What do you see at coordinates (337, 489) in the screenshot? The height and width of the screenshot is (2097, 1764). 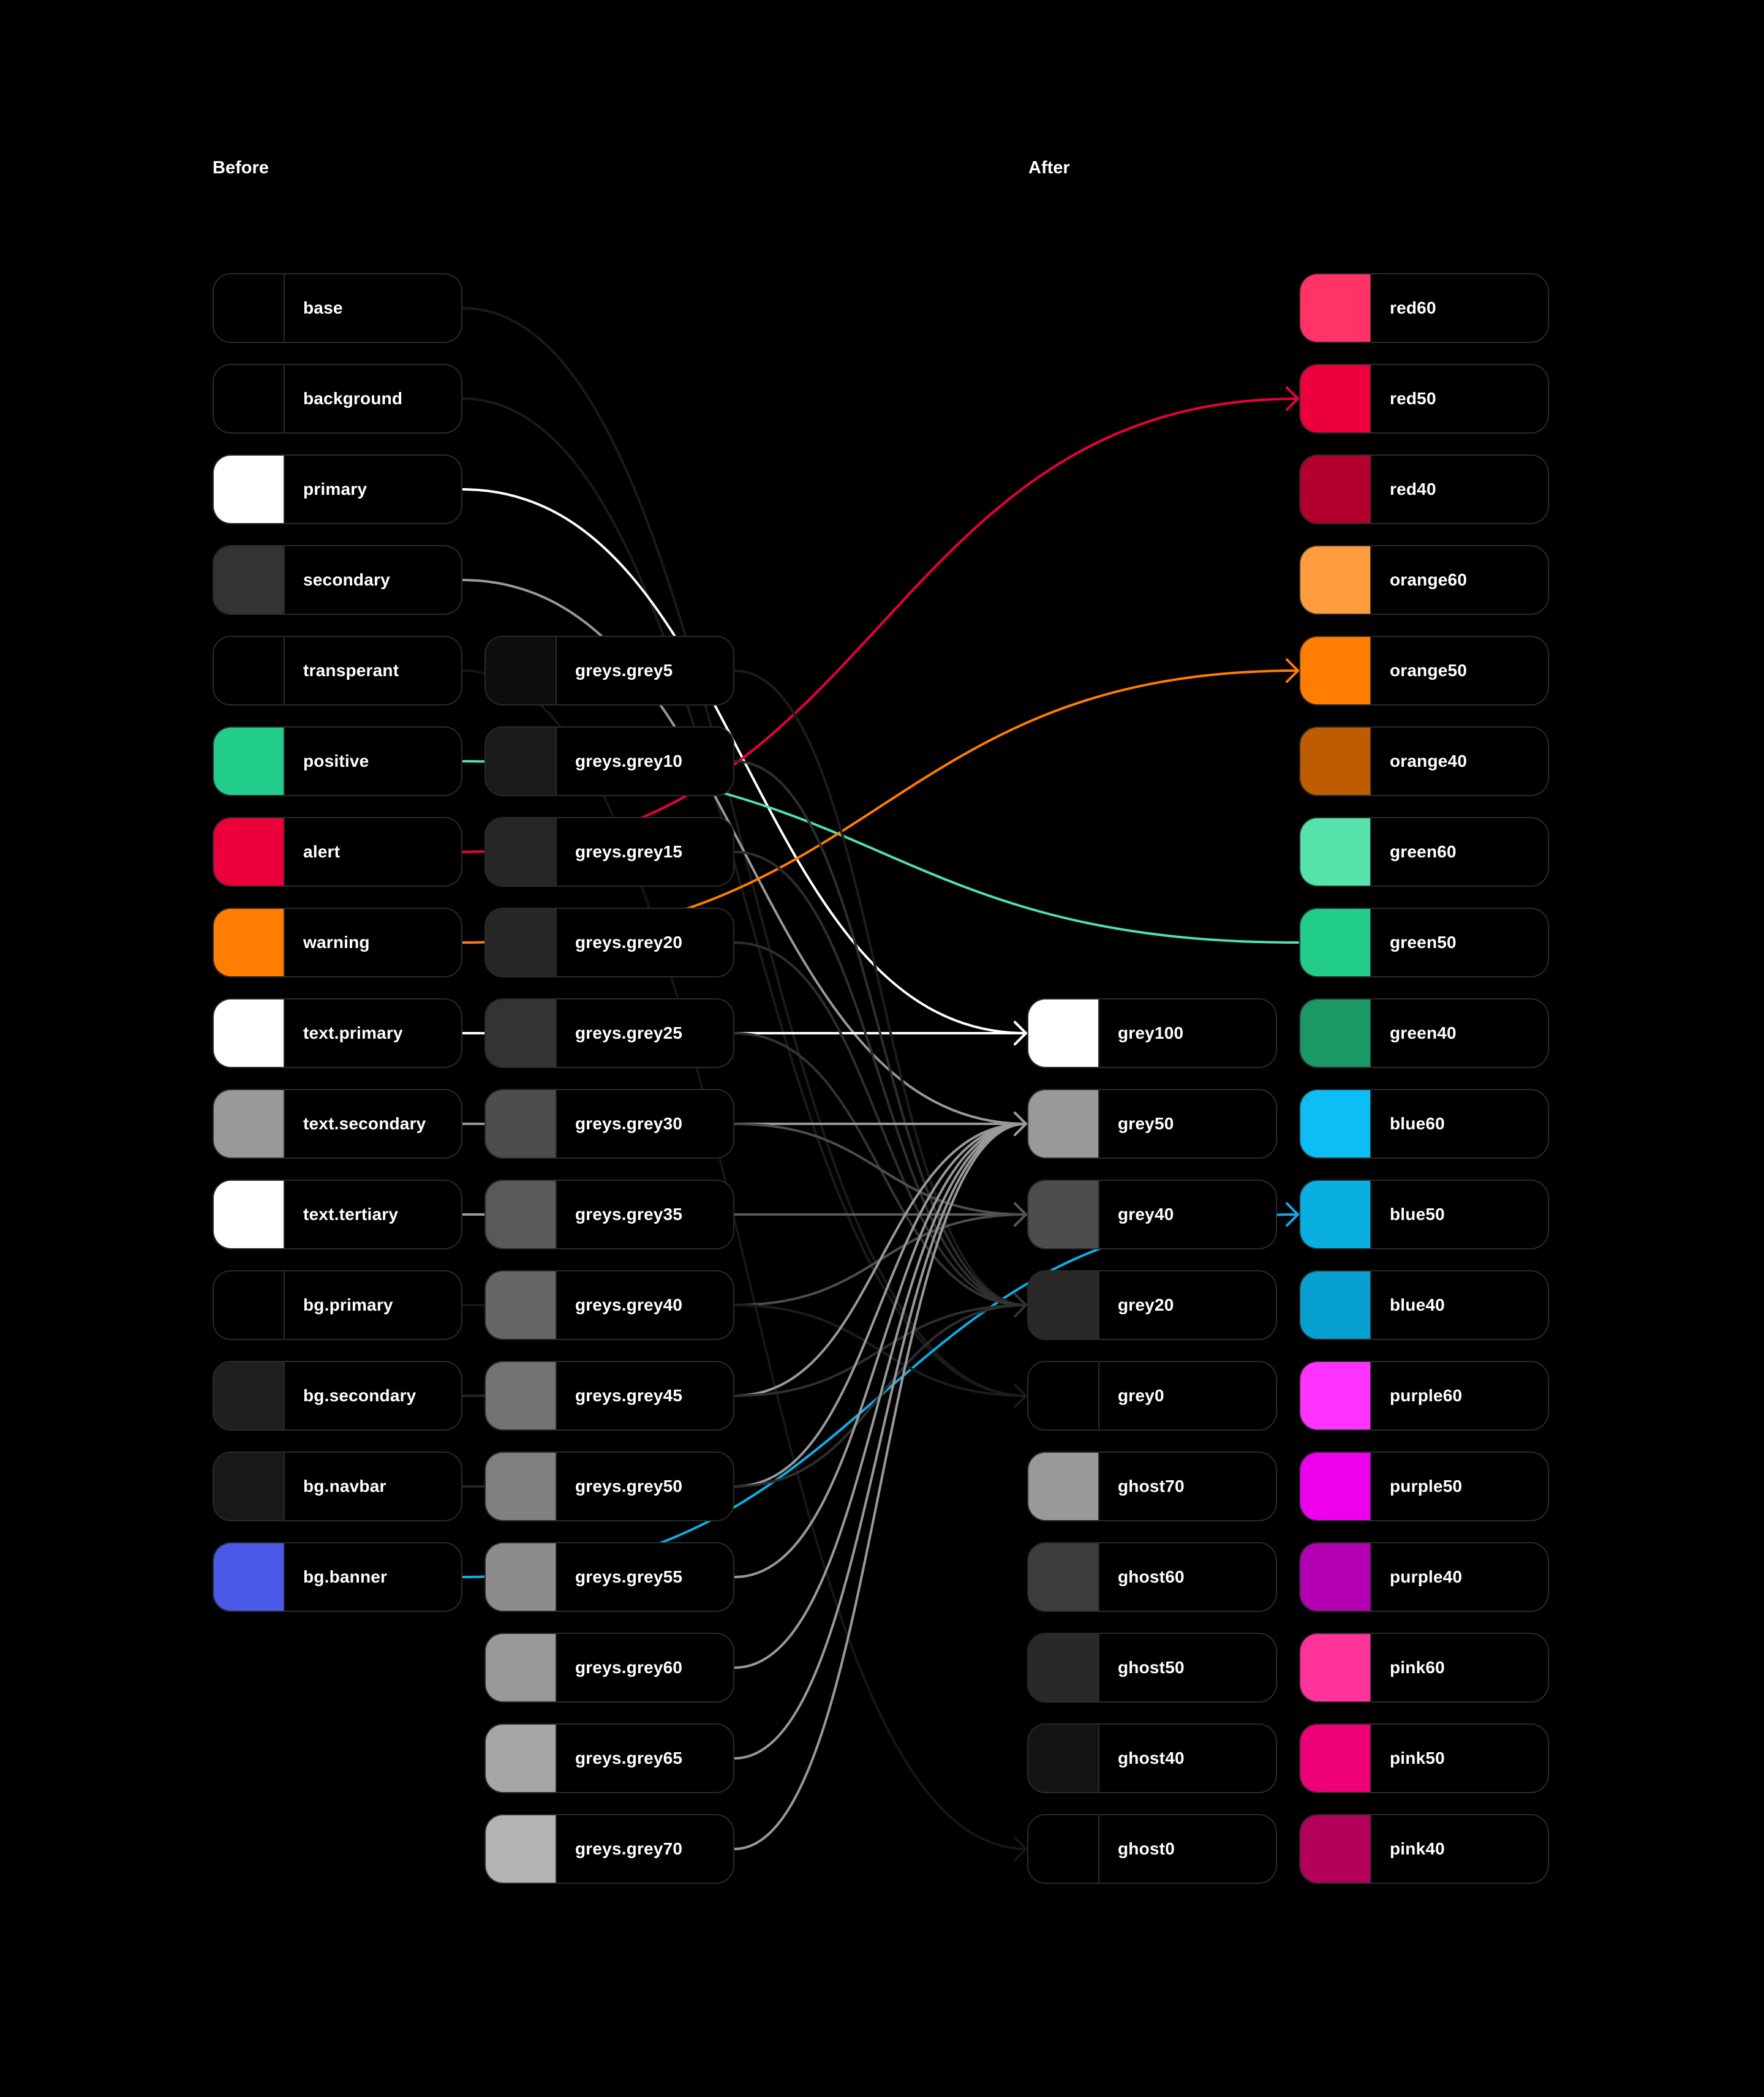 I see `token-card-before: primary` at bounding box center [337, 489].